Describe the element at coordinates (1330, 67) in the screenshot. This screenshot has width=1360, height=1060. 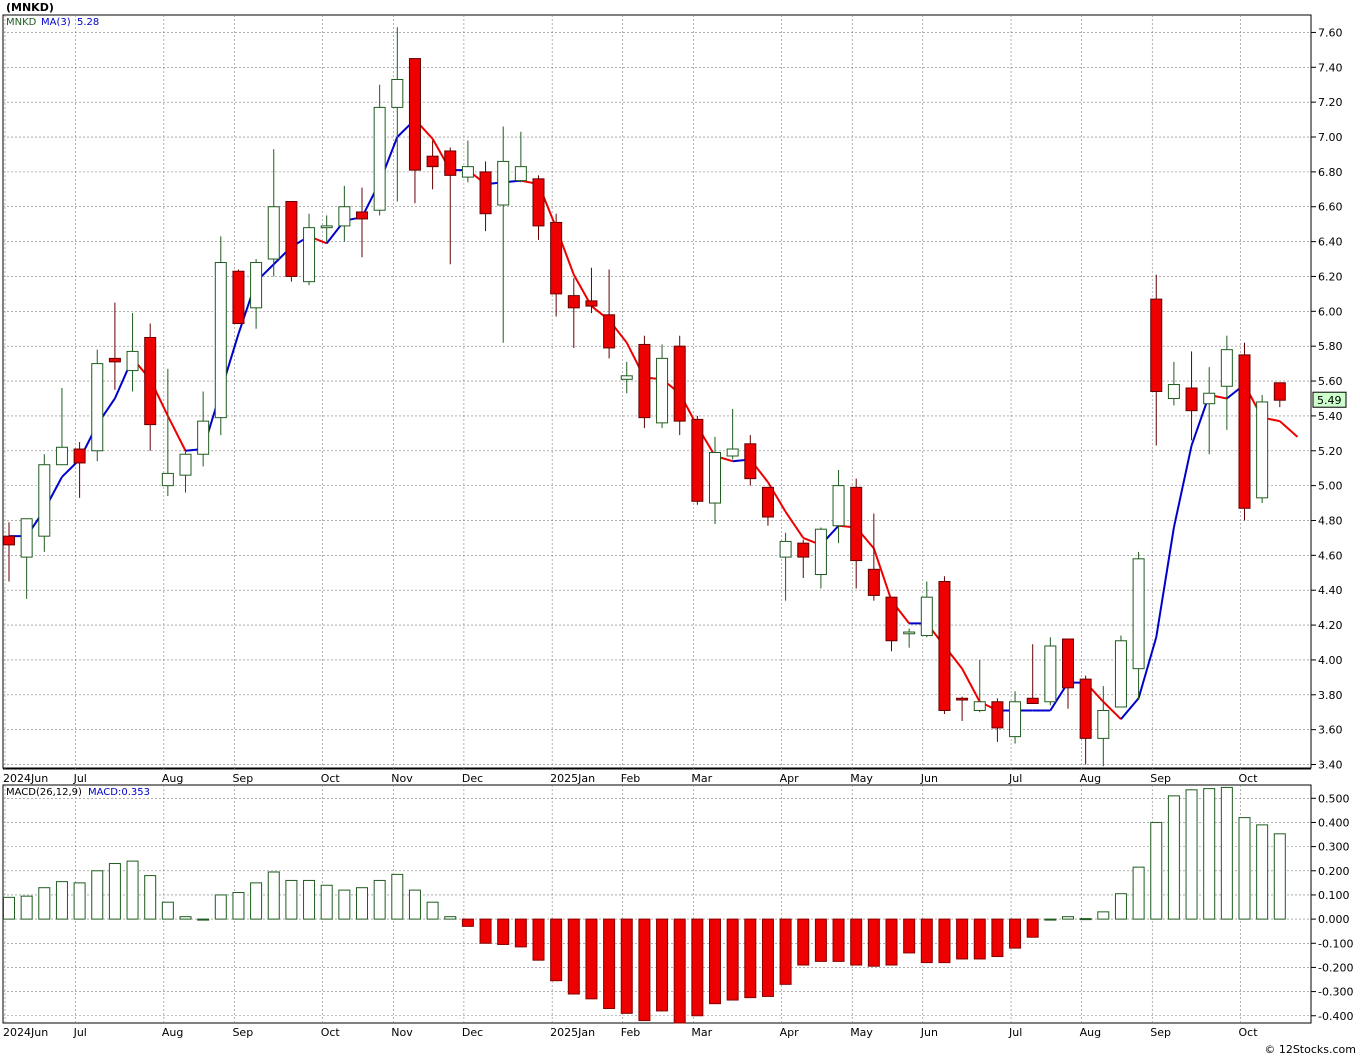
I see `y-tick-label: 7.40` at that location.